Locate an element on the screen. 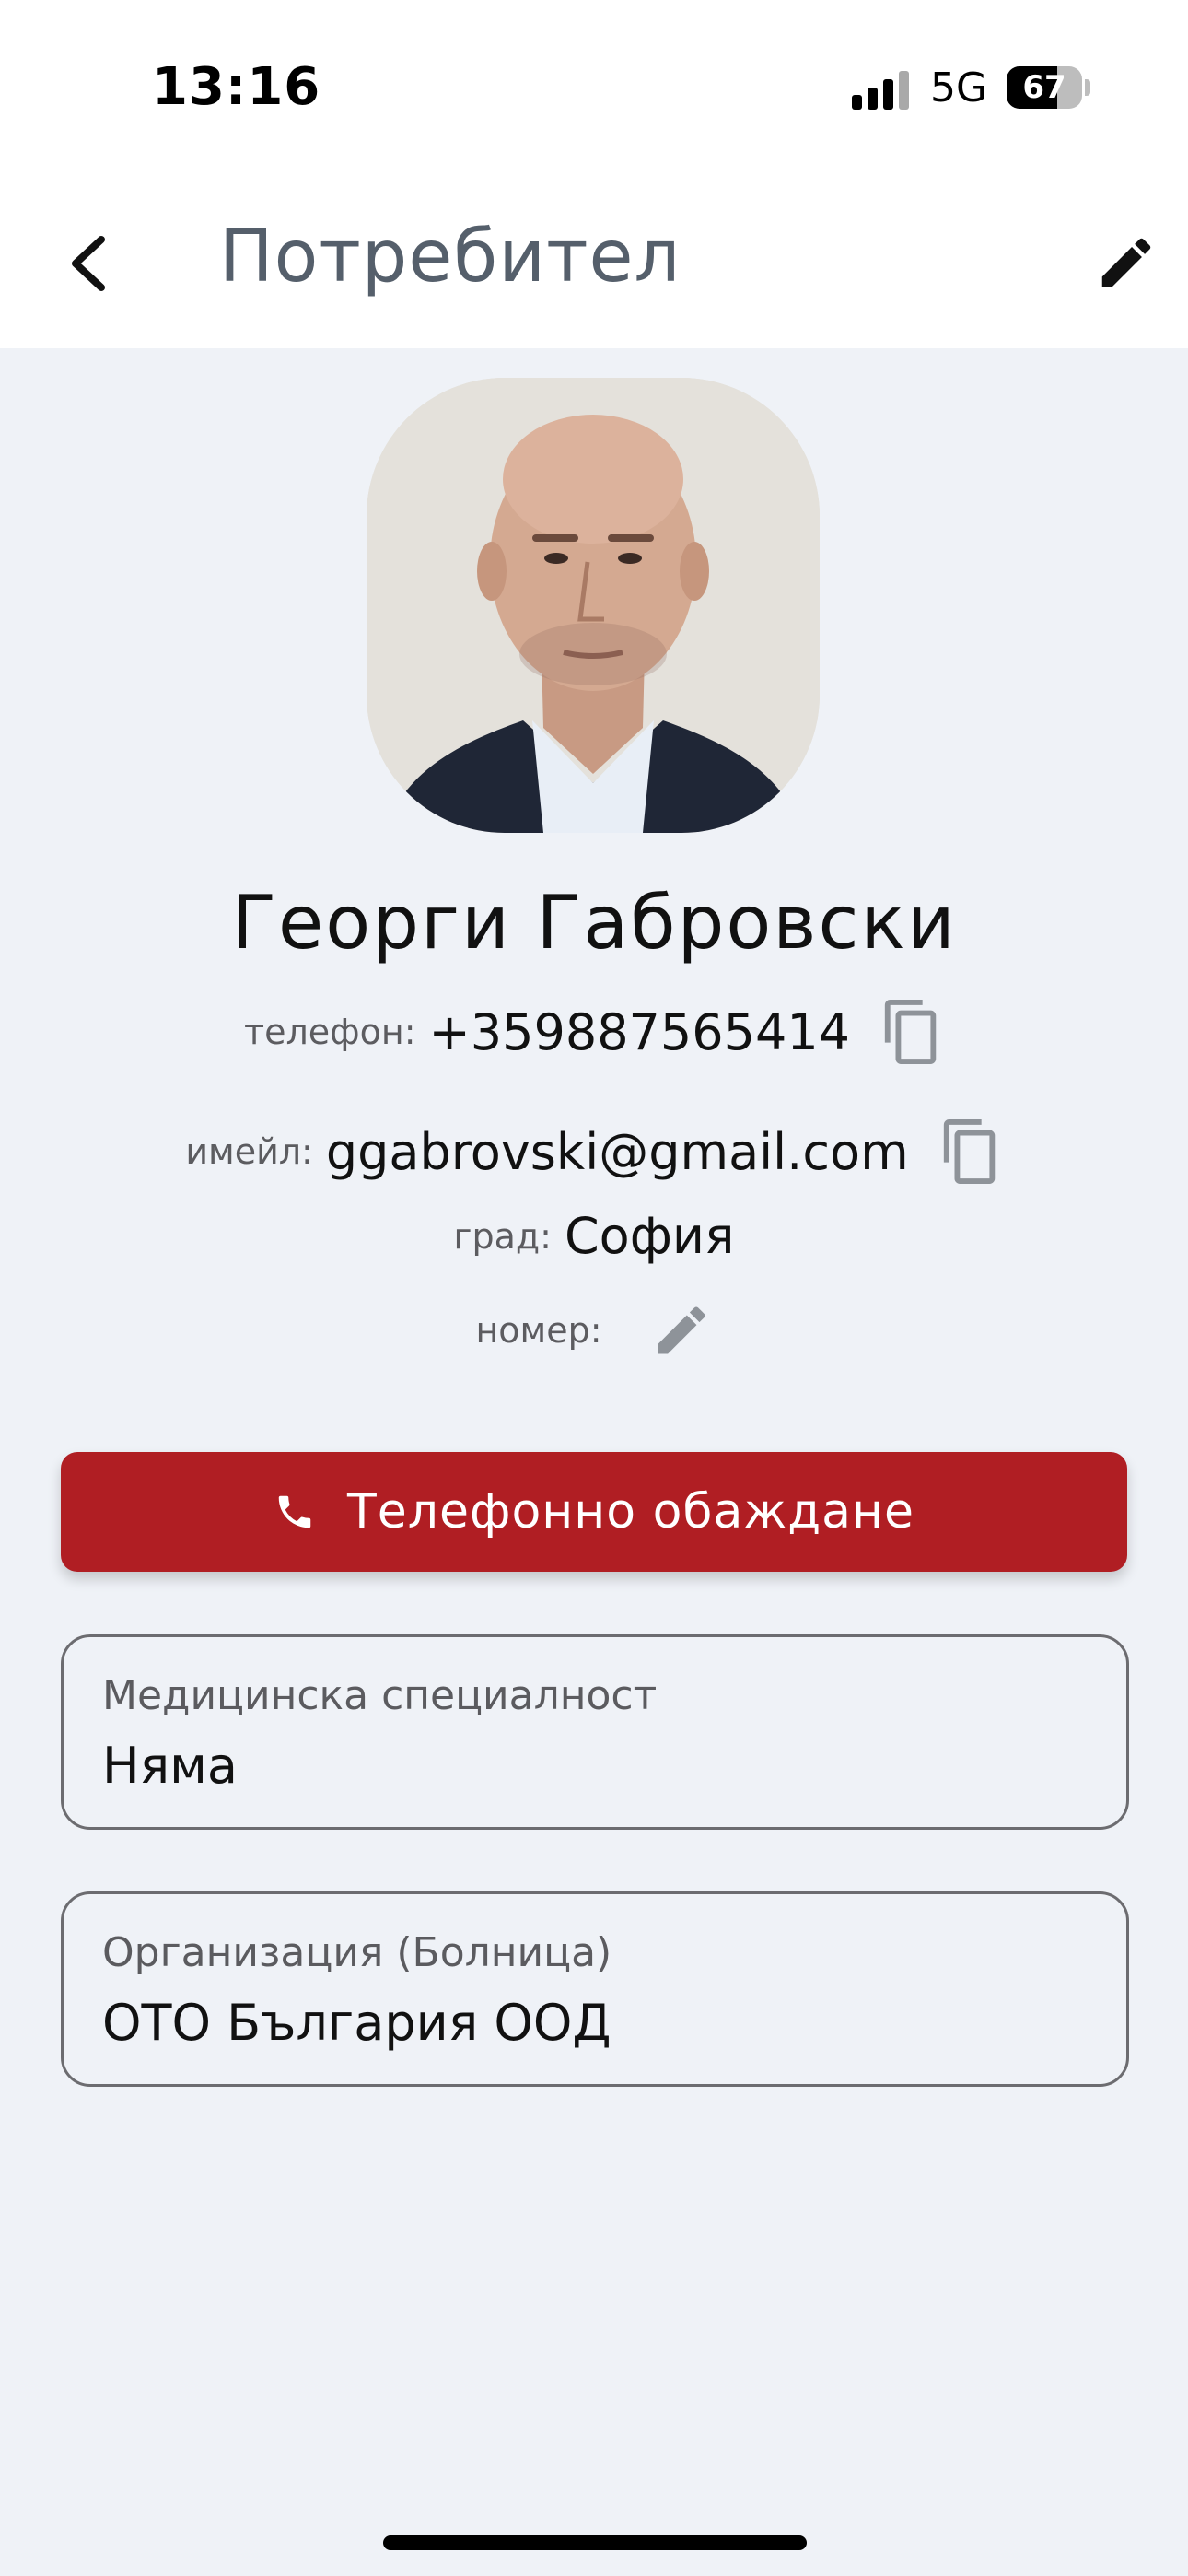 Image resolution: width=1188 pixels, height=2576 pixels. phone-call-button: Телефонно обаждане is located at coordinates (594, 1512).